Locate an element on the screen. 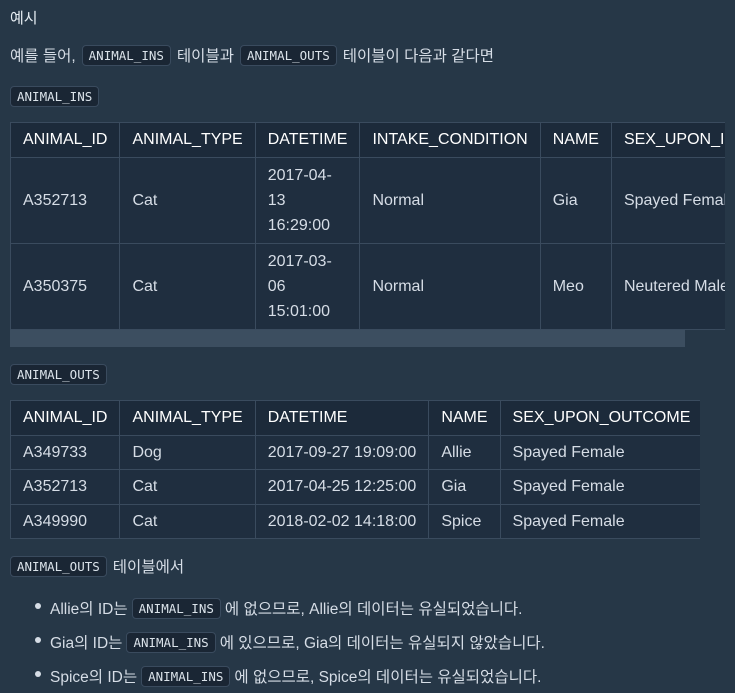 Image resolution: width=735 pixels, height=693 pixels. table-cell: A350375 is located at coordinates (65, 286).